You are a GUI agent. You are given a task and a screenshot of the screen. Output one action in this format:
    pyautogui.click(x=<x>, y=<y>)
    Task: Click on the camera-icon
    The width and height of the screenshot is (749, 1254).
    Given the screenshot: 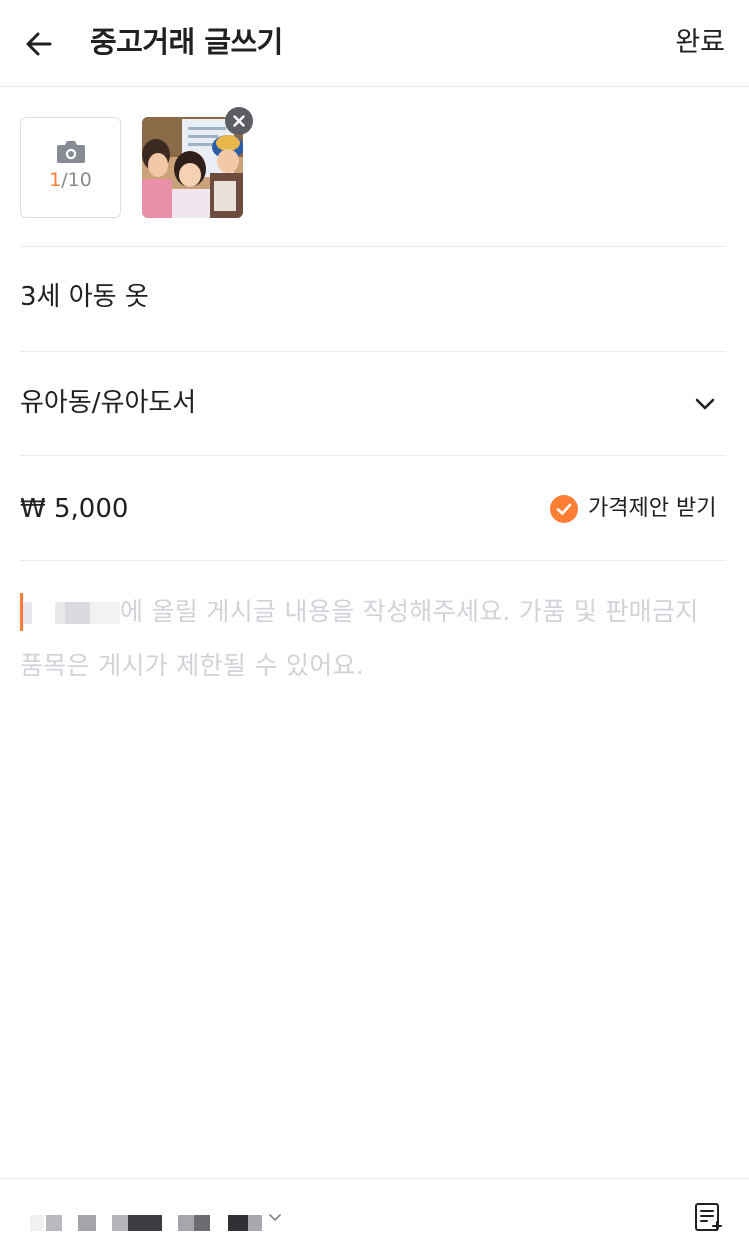 What is the action you would take?
    pyautogui.click(x=71, y=152)
    